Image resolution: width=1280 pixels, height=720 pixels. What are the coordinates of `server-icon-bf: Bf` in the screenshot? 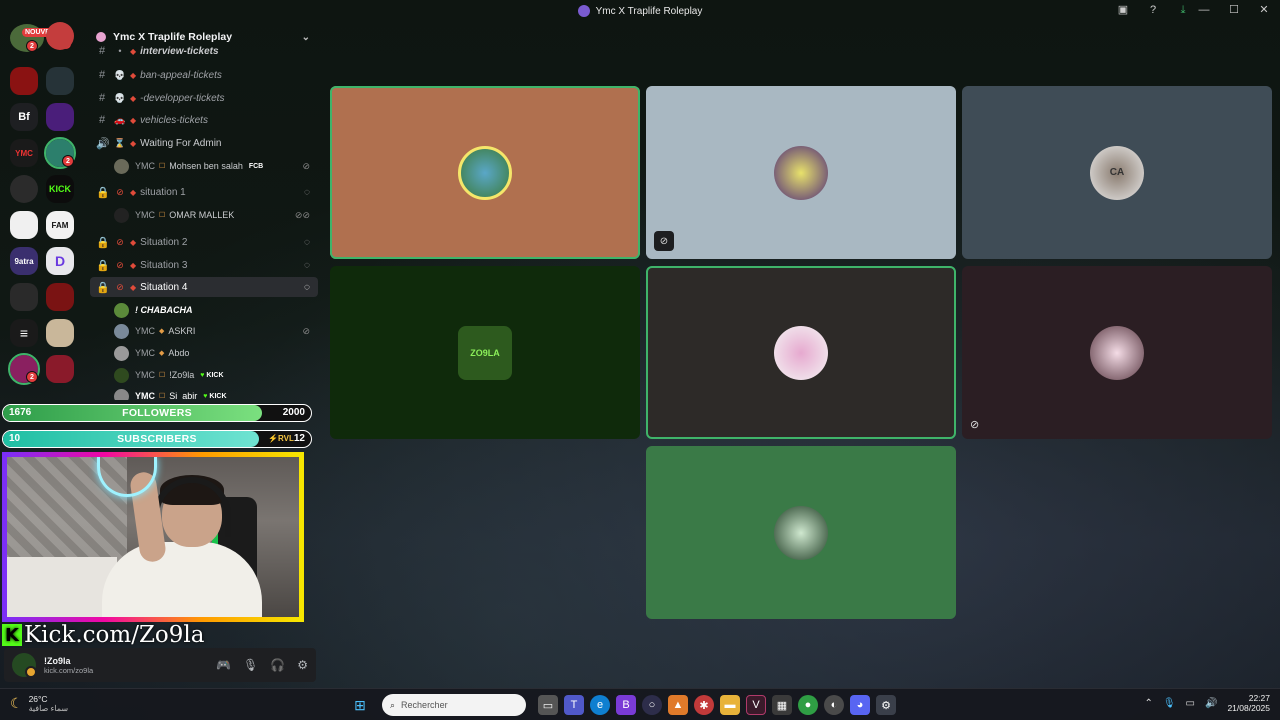 It's located at (24, 117).